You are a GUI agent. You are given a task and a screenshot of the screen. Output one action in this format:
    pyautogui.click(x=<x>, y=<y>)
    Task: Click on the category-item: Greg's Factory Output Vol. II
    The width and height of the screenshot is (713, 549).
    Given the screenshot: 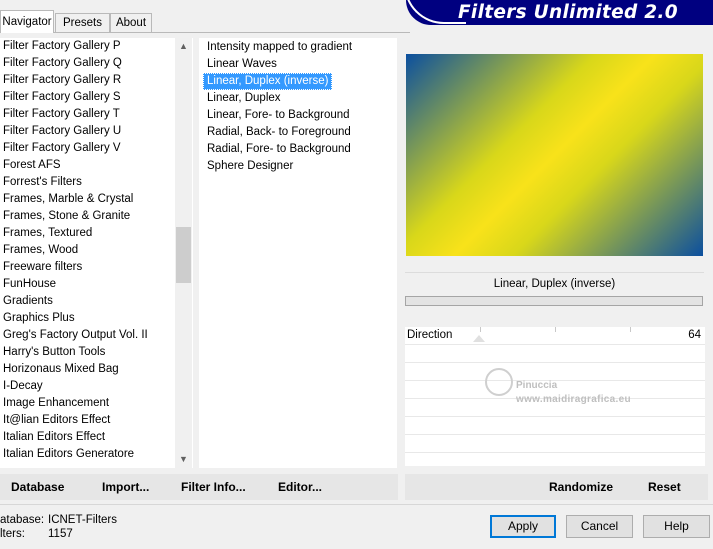 What is the action you would take?
    pyautogui.click(x=89, y=335)
    